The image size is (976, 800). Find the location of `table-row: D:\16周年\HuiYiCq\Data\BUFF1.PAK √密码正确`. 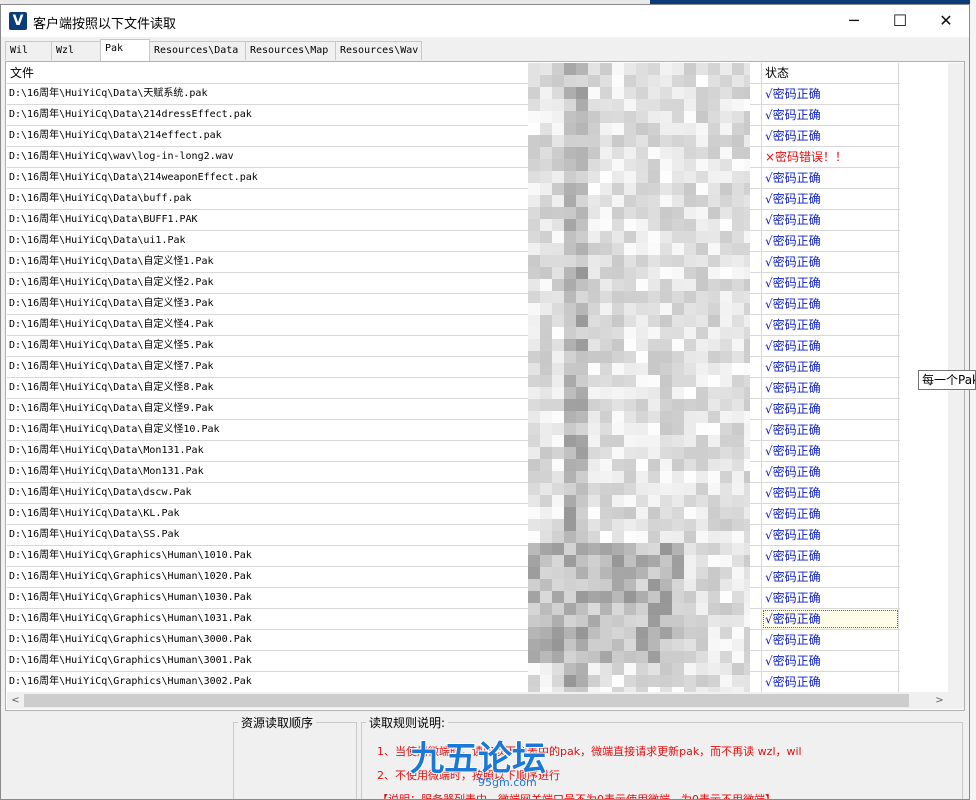

table-row: D:\16周年\HuiYiCq\Data\BUFF1.PAK √密码正确 is located at coordinates (453, 220).